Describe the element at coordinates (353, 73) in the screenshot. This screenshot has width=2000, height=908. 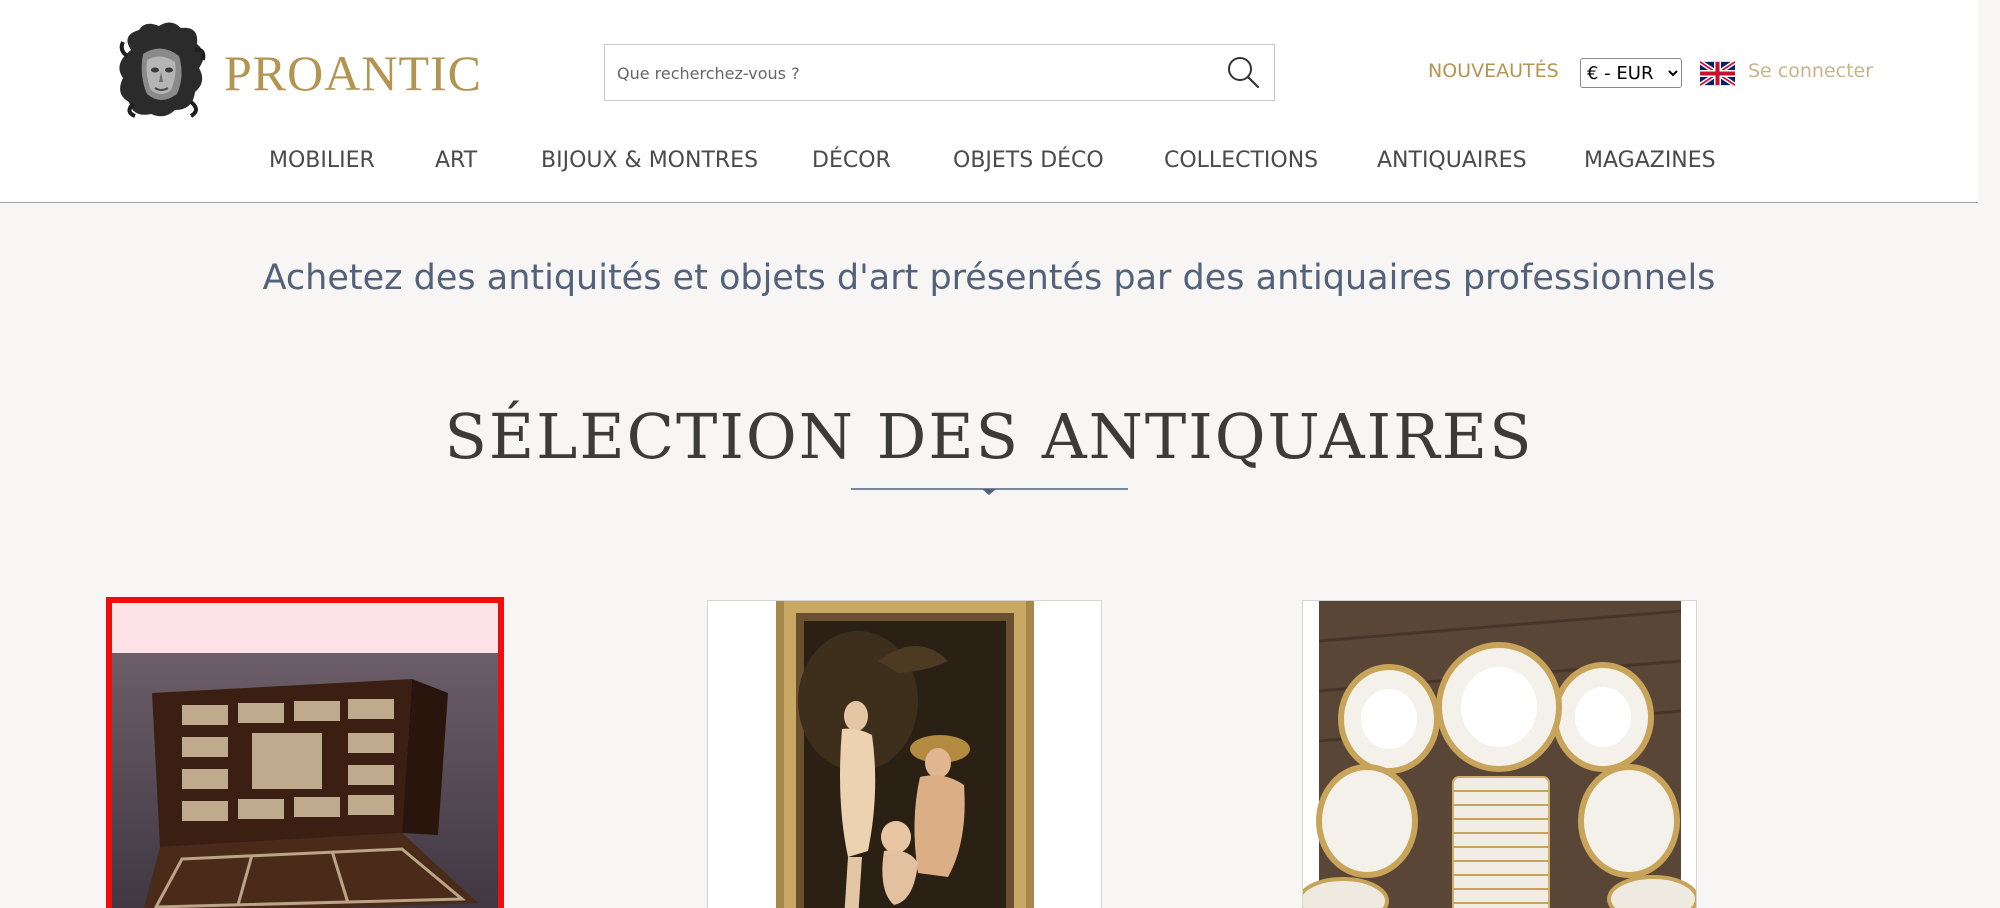
I see `brand-name: PROANTIC` at that location.